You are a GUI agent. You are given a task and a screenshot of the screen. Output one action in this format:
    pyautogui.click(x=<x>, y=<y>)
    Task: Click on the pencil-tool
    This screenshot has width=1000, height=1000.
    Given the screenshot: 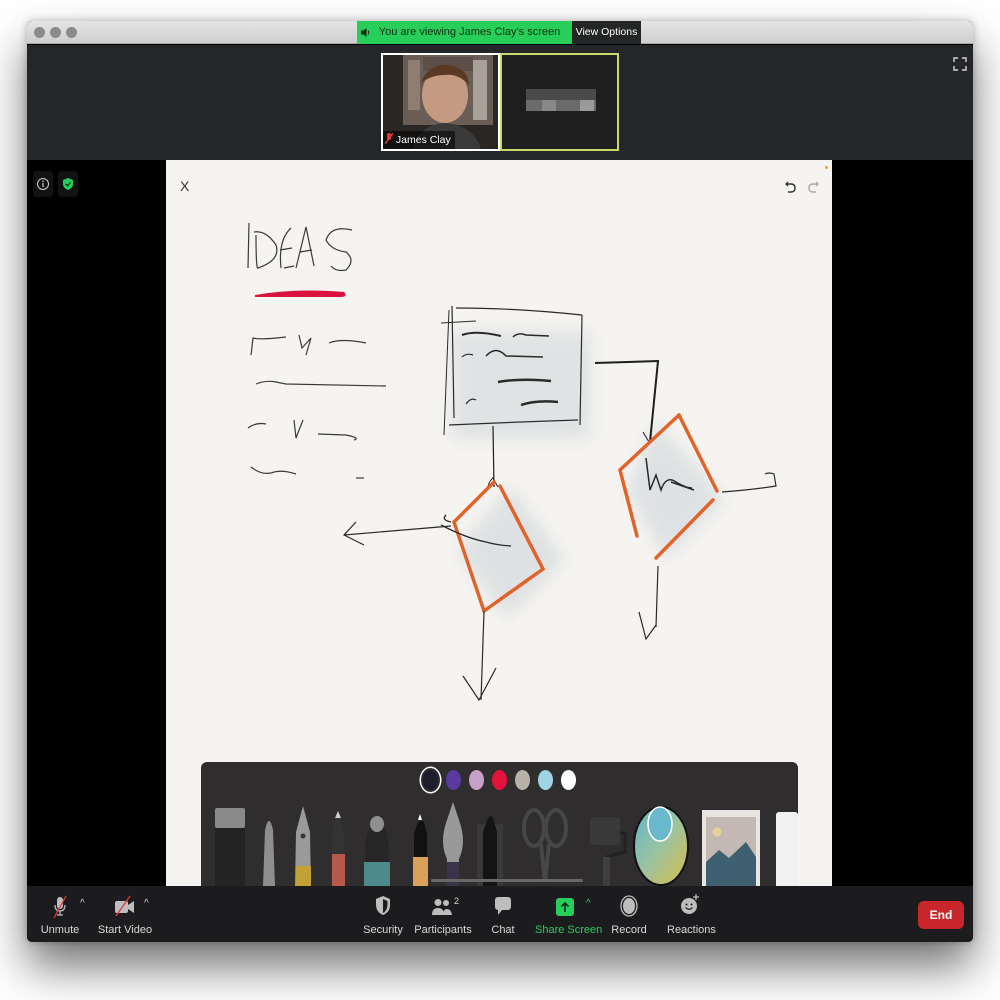 What is the action you would take?
    pyautogui.click(x=269, y=853)
    